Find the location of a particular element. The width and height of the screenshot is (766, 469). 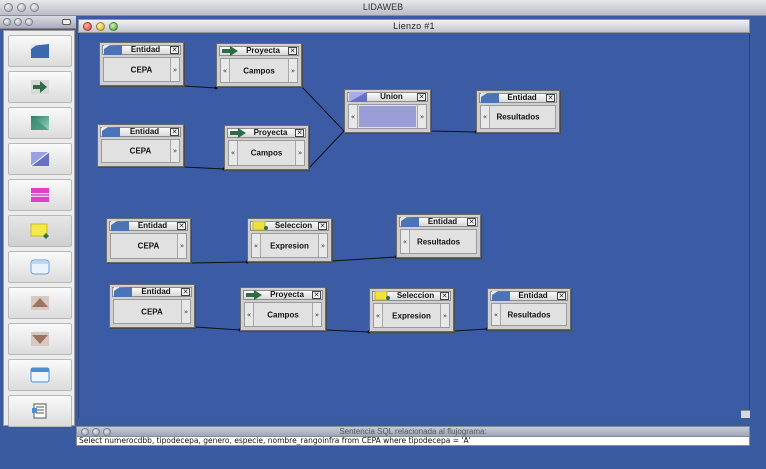

entity-tool-button is located at coordinates (40, 51).